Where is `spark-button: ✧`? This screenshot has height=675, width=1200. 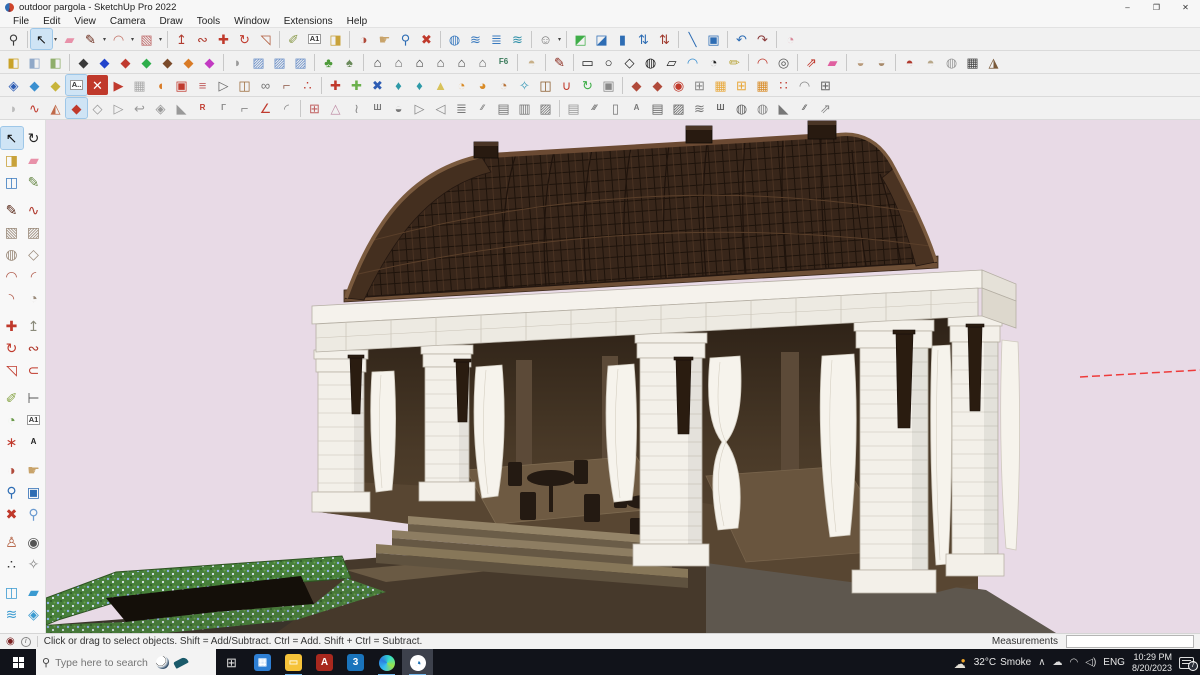
spark-button: ✧ is located at coordinates (524, 85).